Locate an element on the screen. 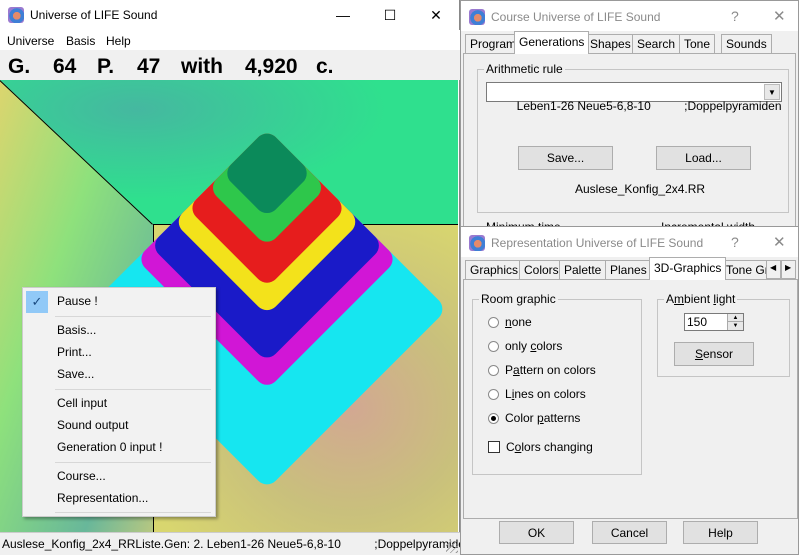 This screenshot has height=555, width=799. menu-help: Help is located at coordinates (118, 41).